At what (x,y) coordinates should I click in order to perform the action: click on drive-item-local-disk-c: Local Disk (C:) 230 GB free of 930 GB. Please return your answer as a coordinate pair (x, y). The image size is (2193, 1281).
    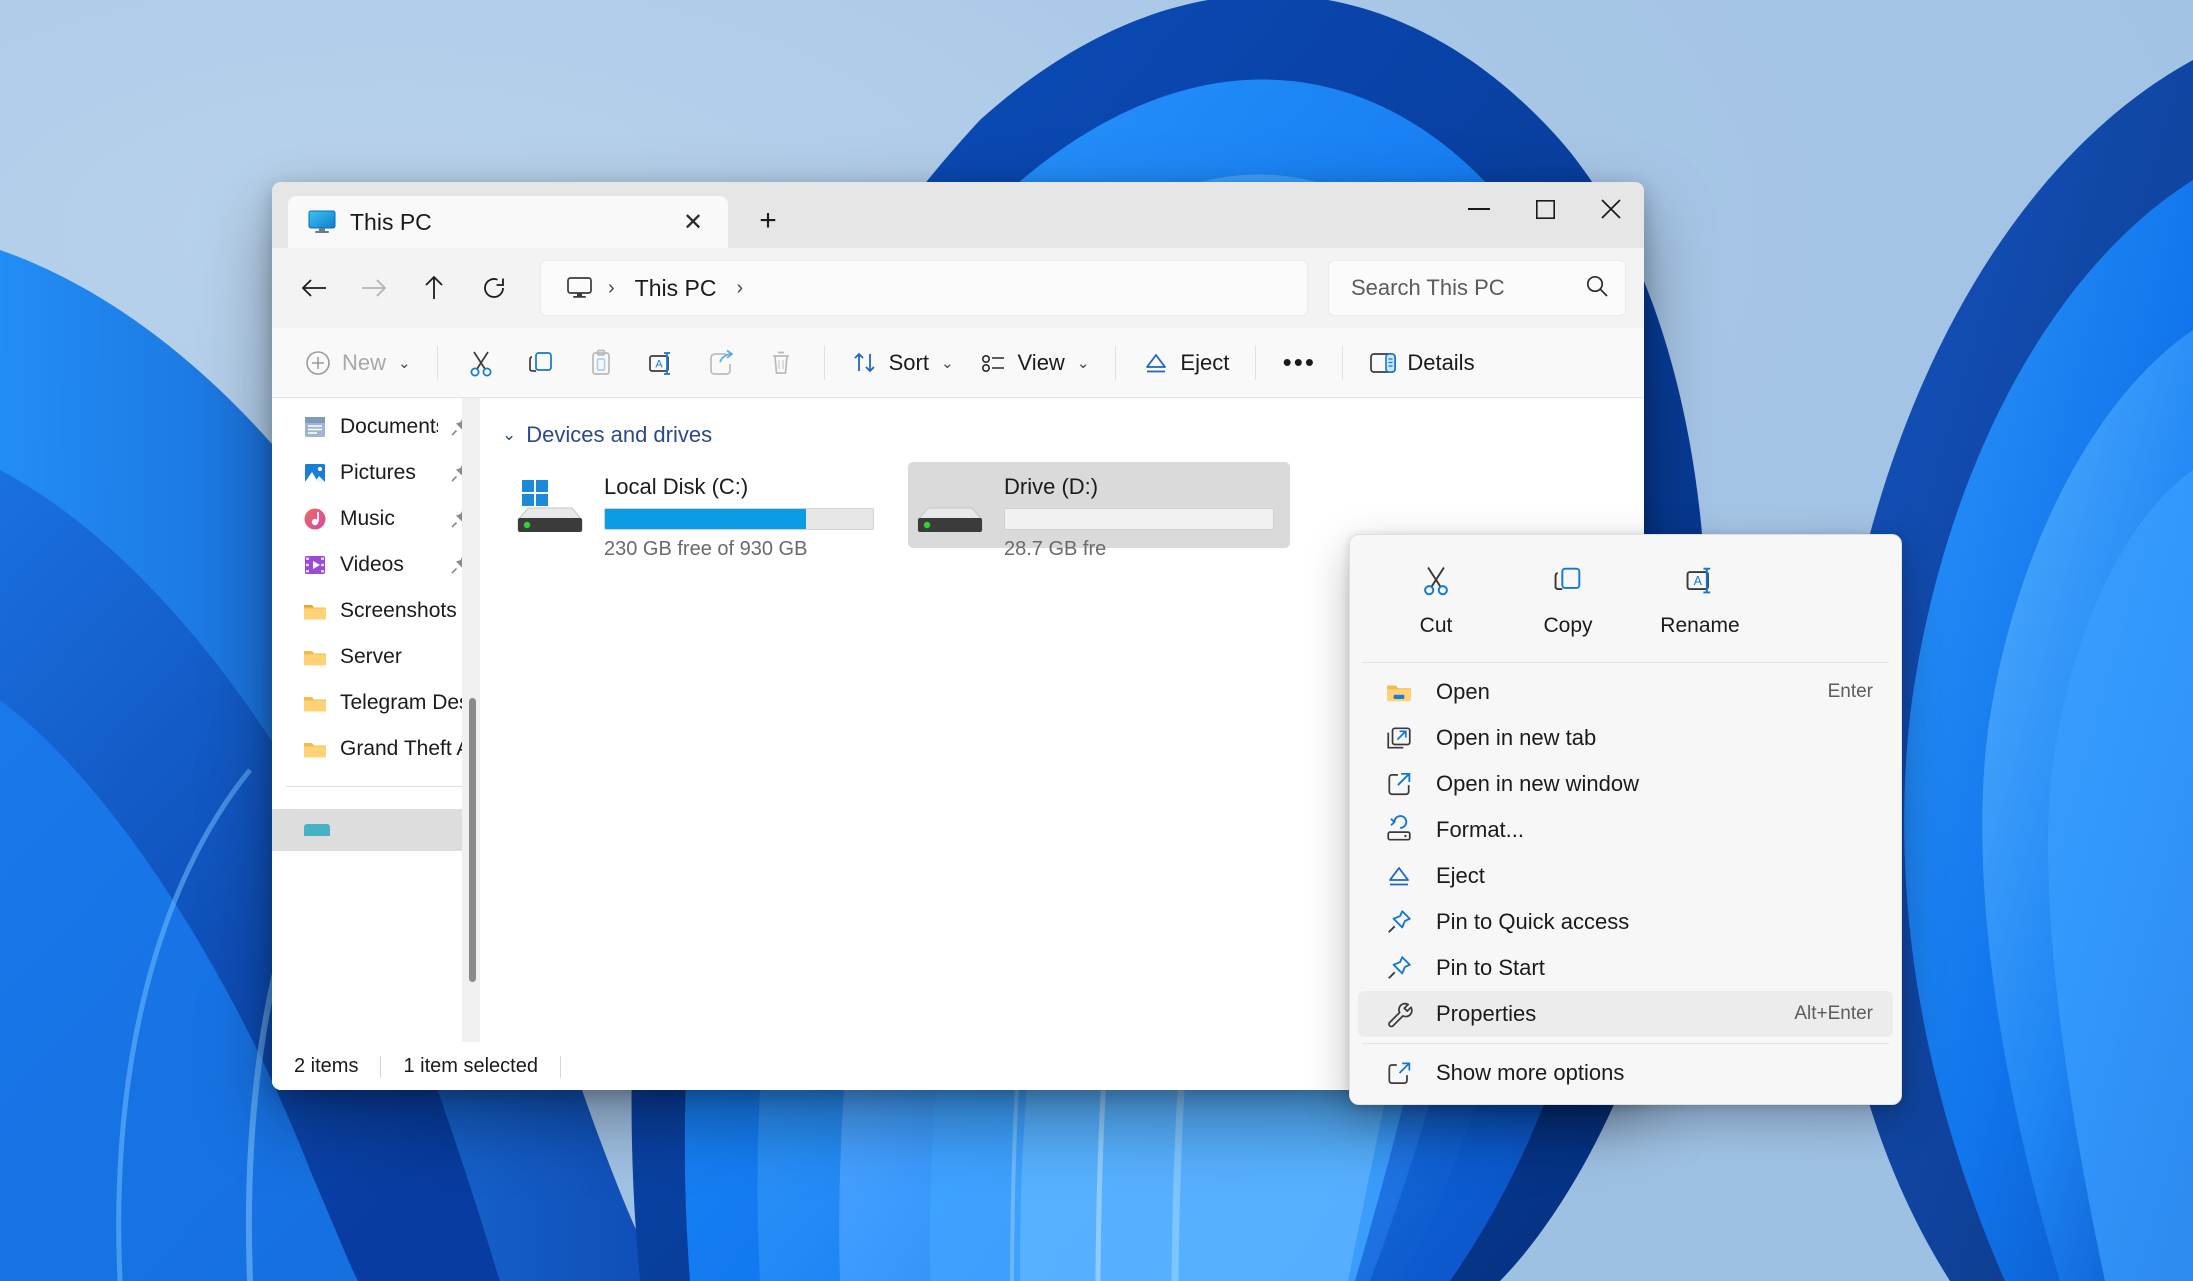
    Looking at the image, I should click on (699, 511).